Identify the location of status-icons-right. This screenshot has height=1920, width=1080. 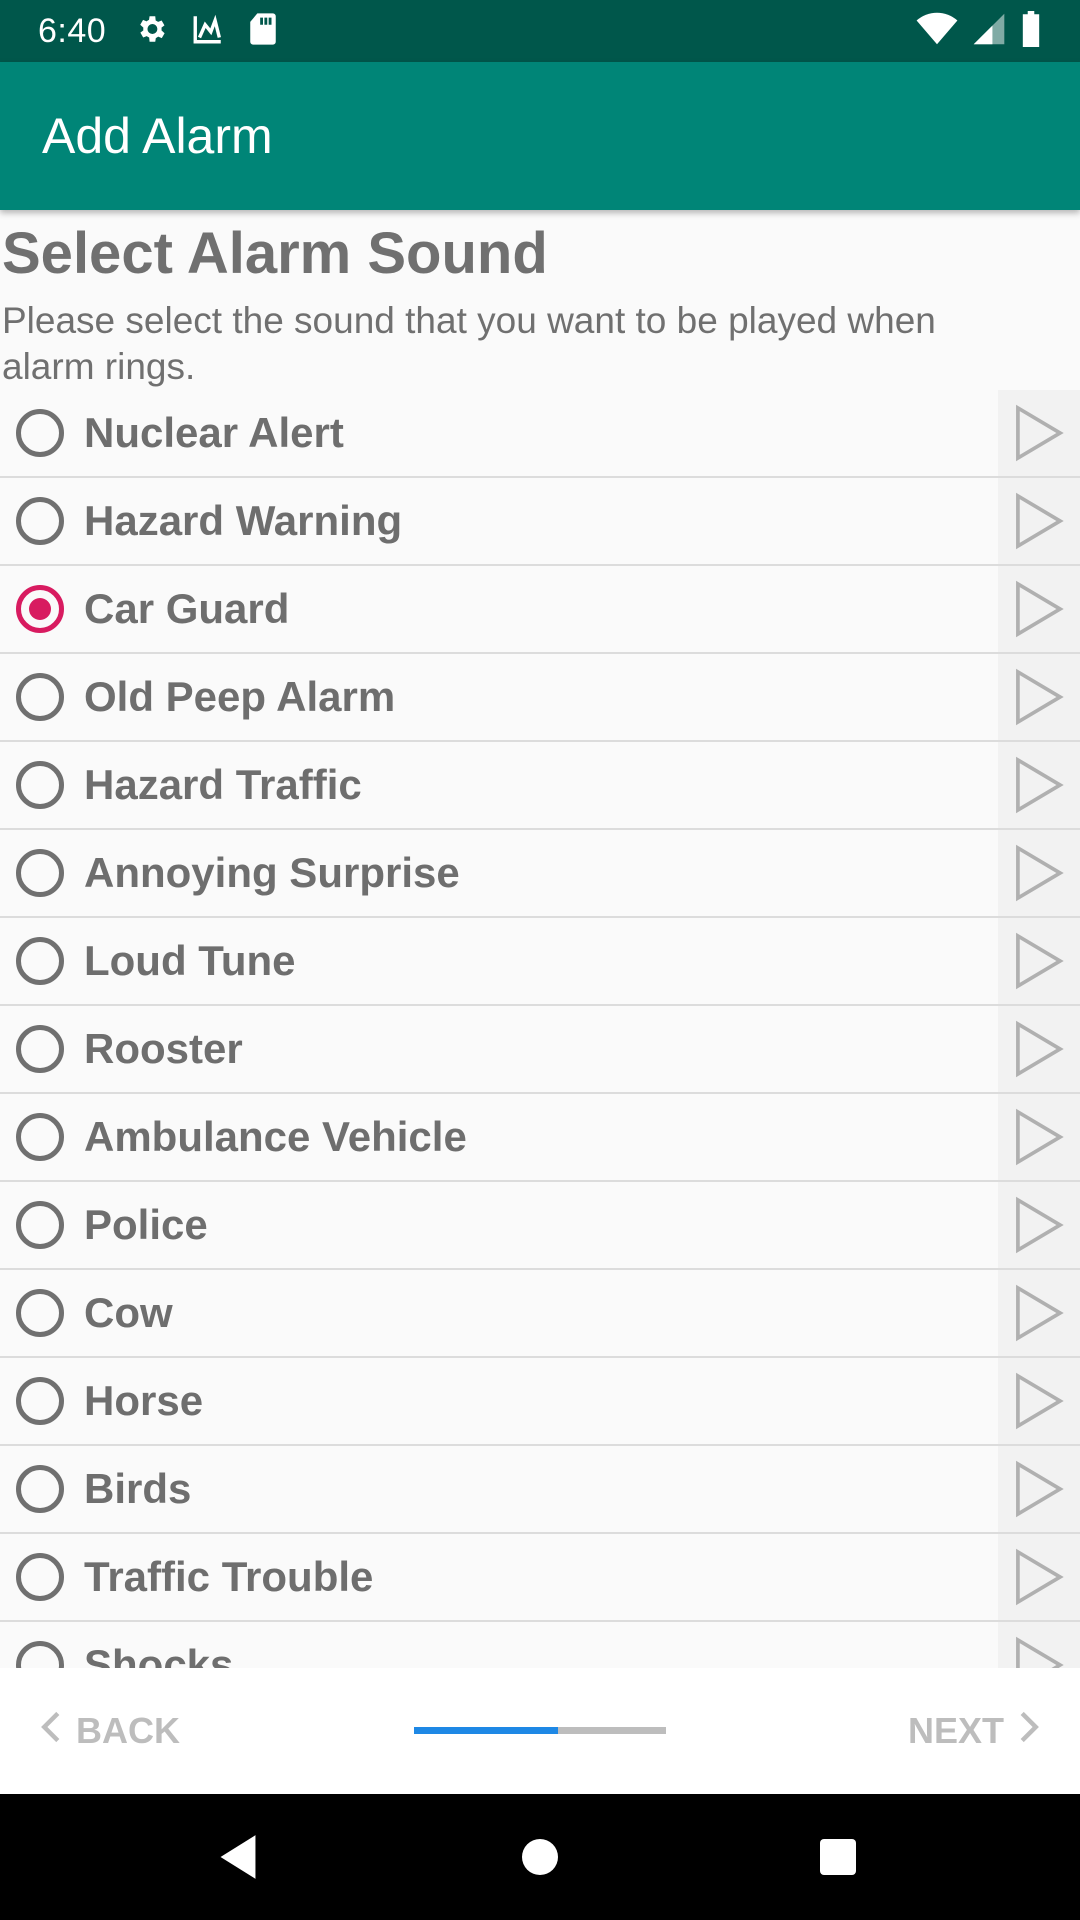
(979, 31).